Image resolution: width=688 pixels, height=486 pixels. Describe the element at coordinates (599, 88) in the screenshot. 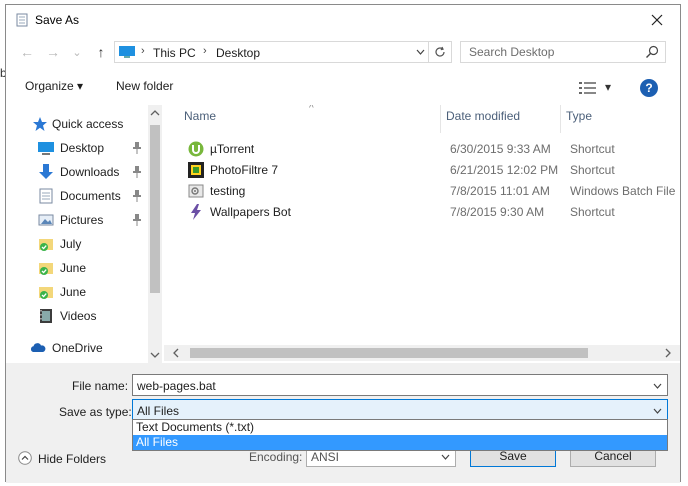

I see `change-view-button: ▾` at that location.